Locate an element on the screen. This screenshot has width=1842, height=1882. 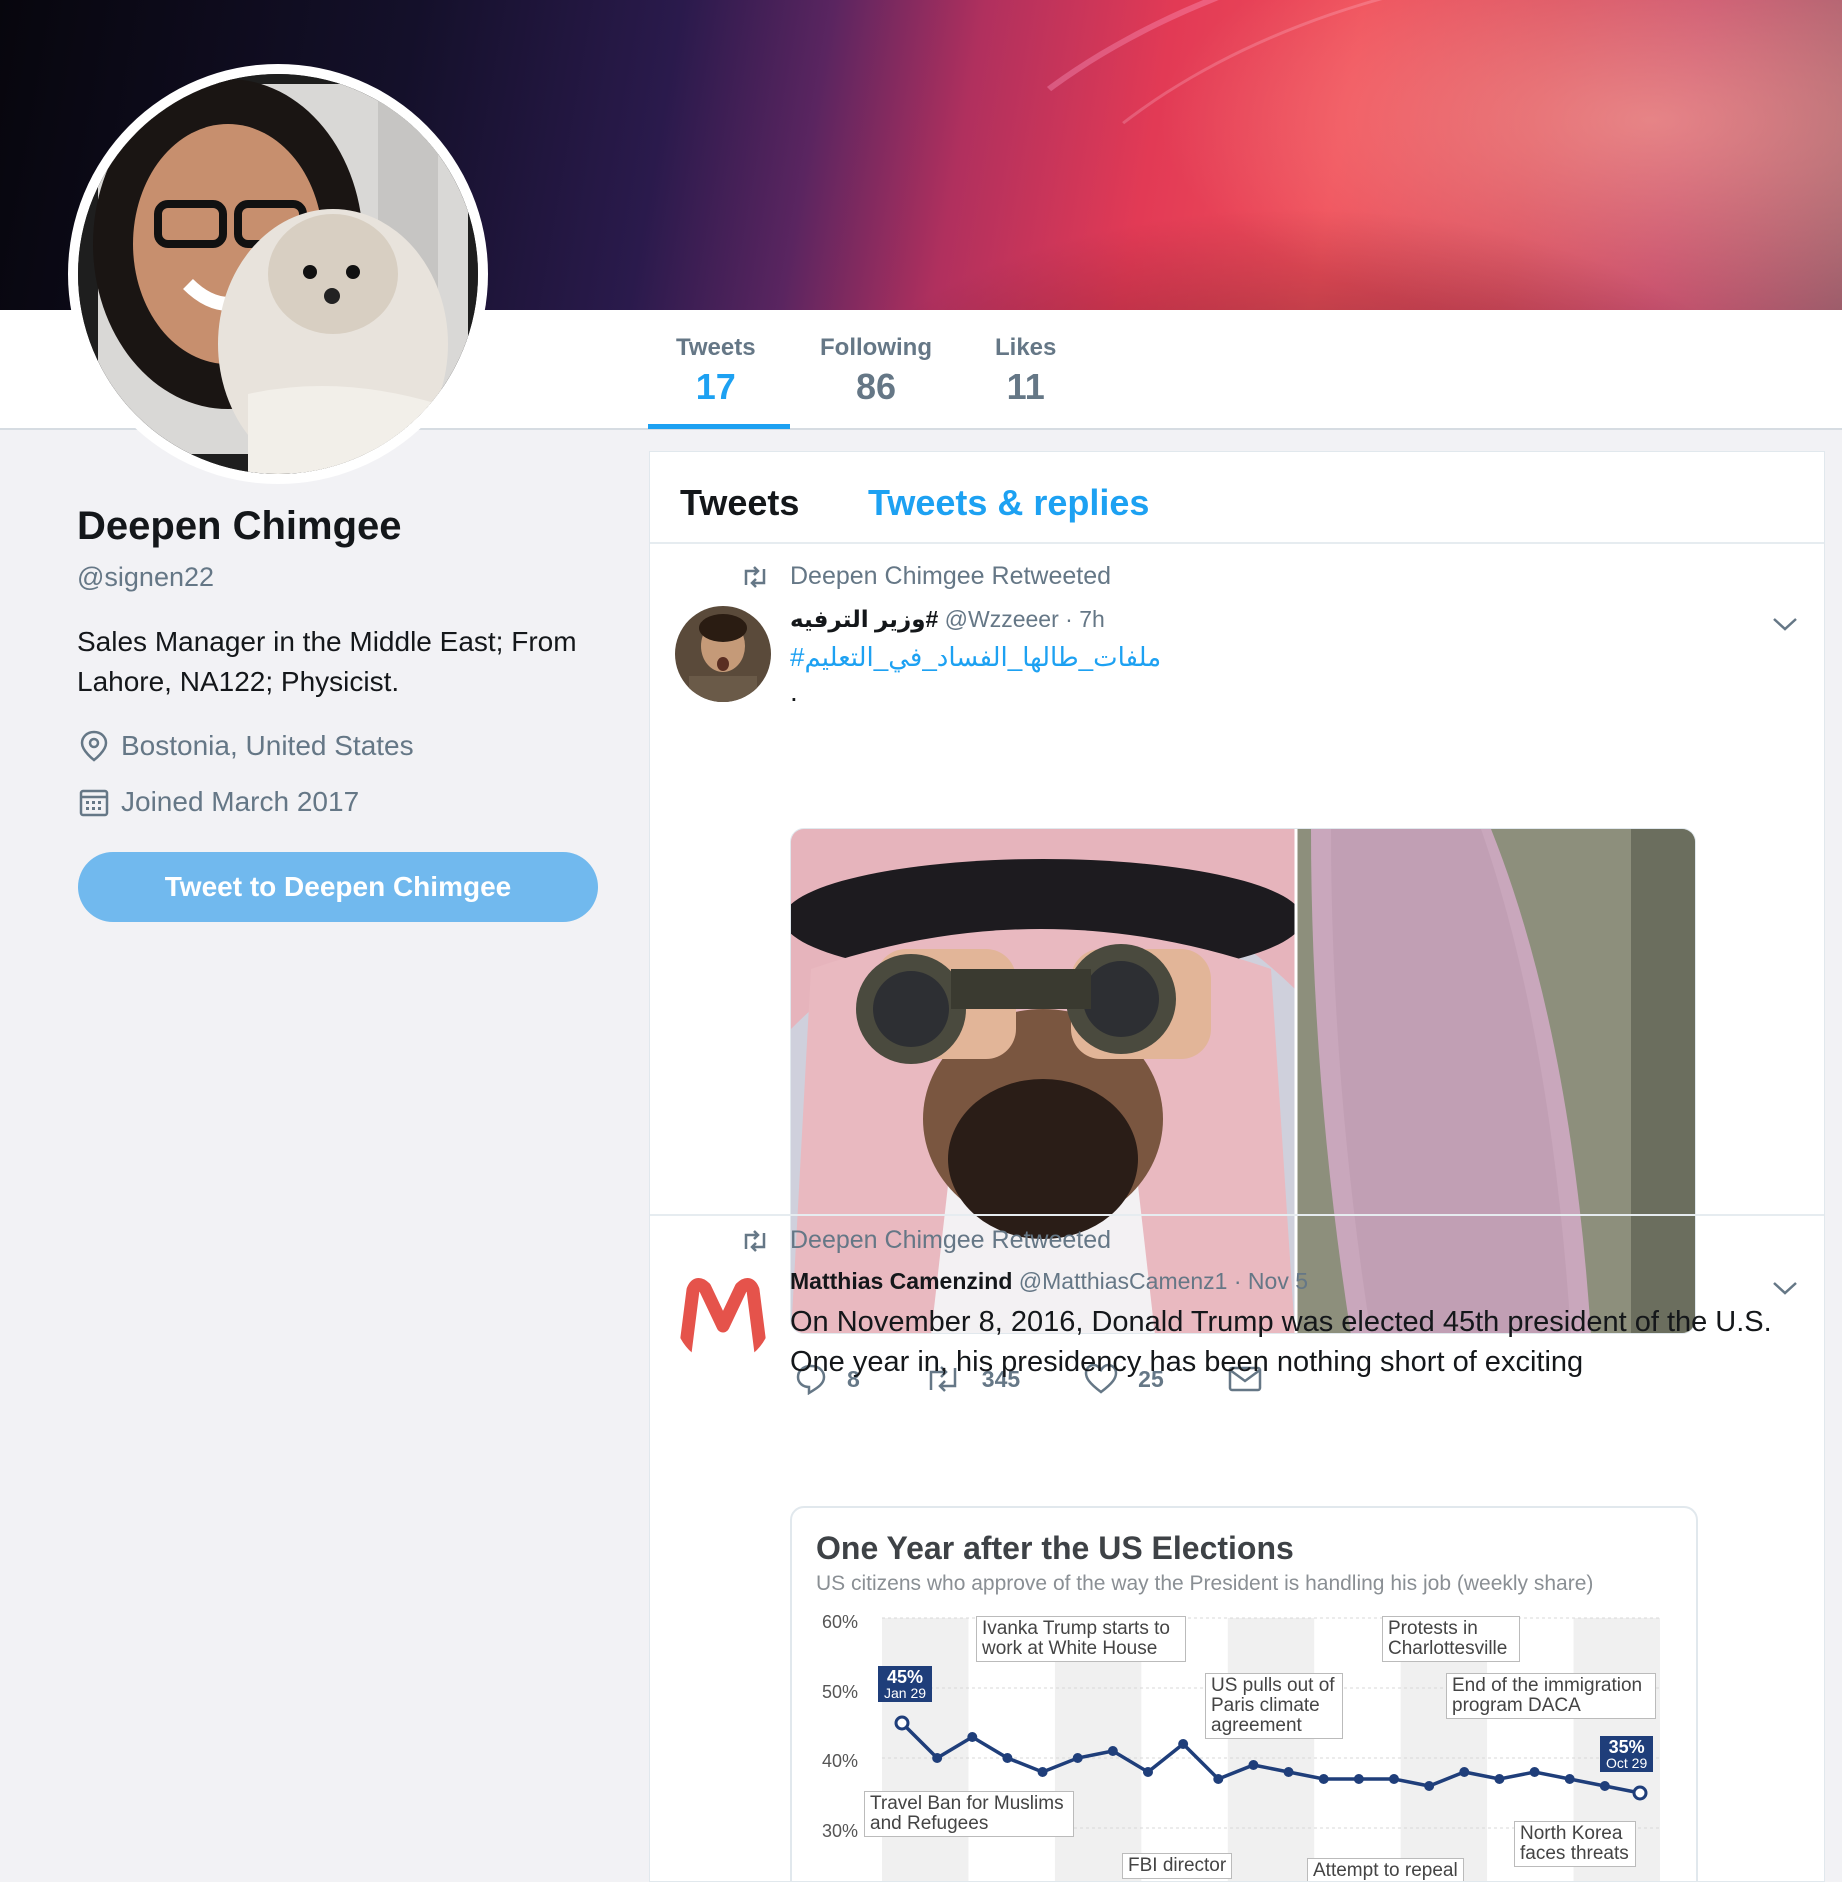
stat-following: Following 86 is located at coordinates (876, 371).